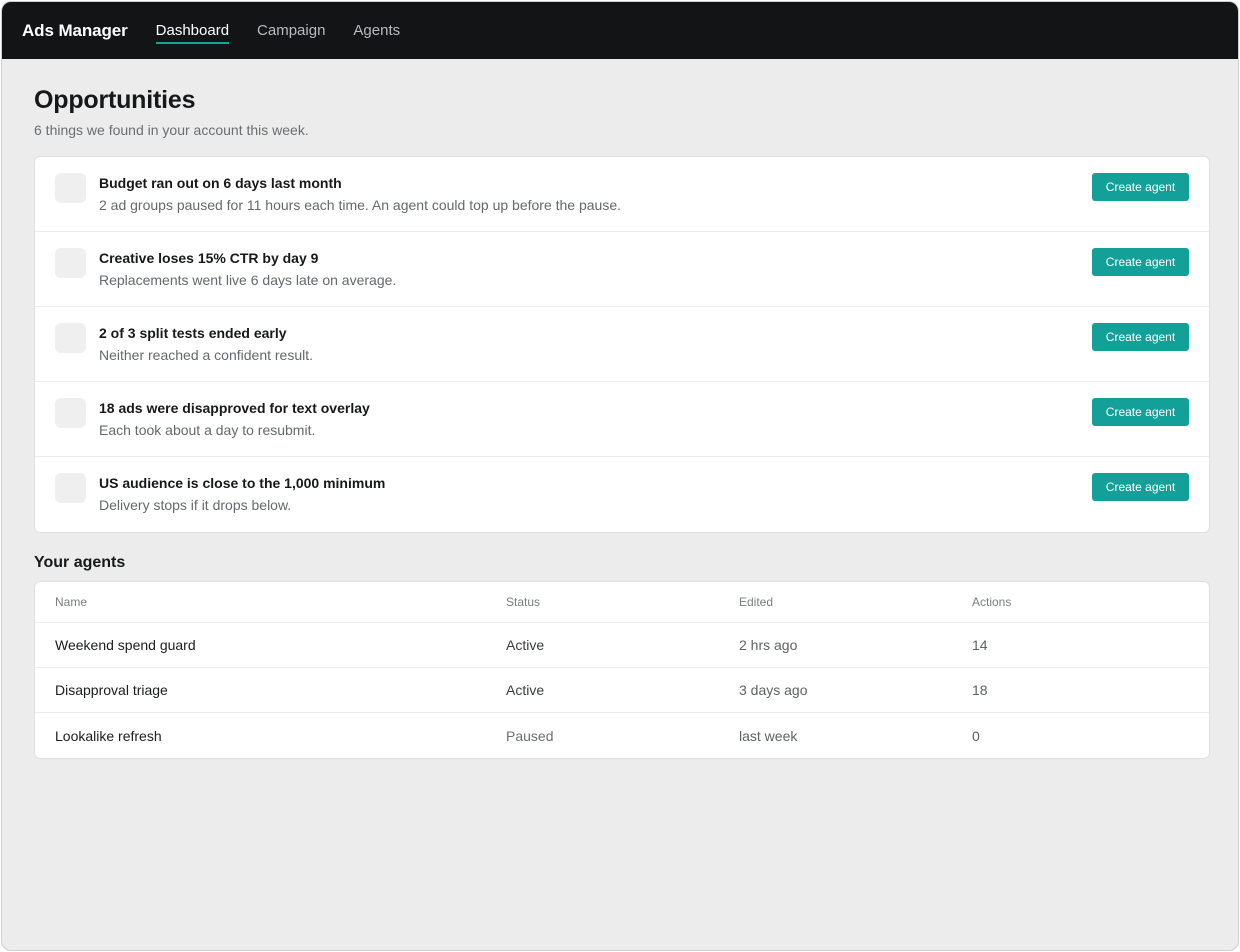  Describe the element at coordinates (195, 505) in the screenshot. I see `opportunity-description: Delivery stops if it drops below.` at that location.